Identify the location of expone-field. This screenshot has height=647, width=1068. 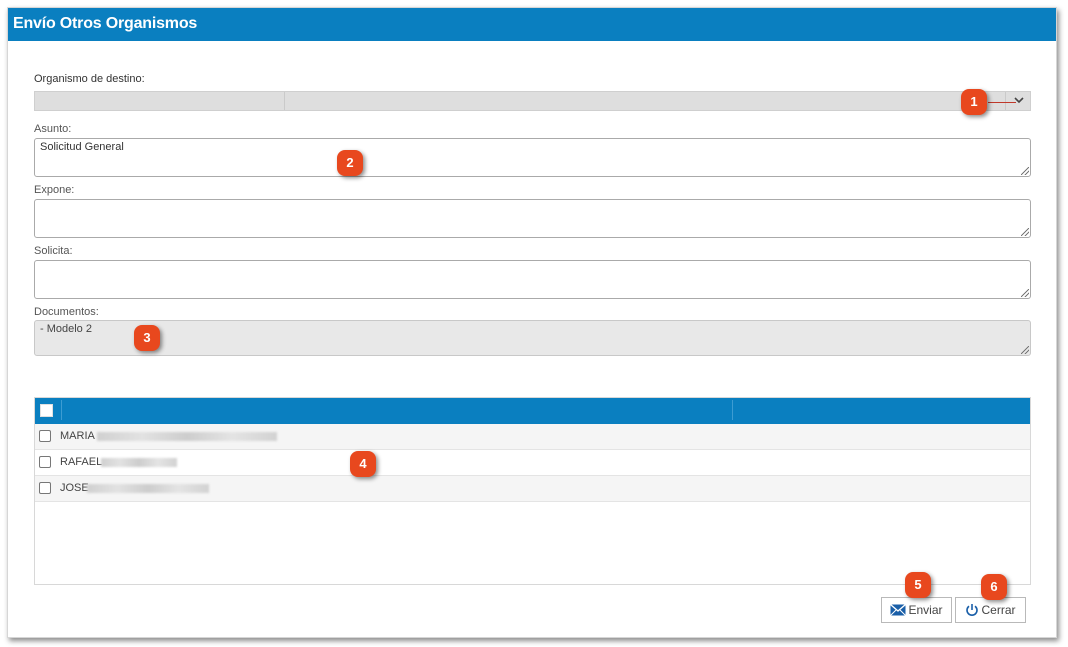
(532, 218).